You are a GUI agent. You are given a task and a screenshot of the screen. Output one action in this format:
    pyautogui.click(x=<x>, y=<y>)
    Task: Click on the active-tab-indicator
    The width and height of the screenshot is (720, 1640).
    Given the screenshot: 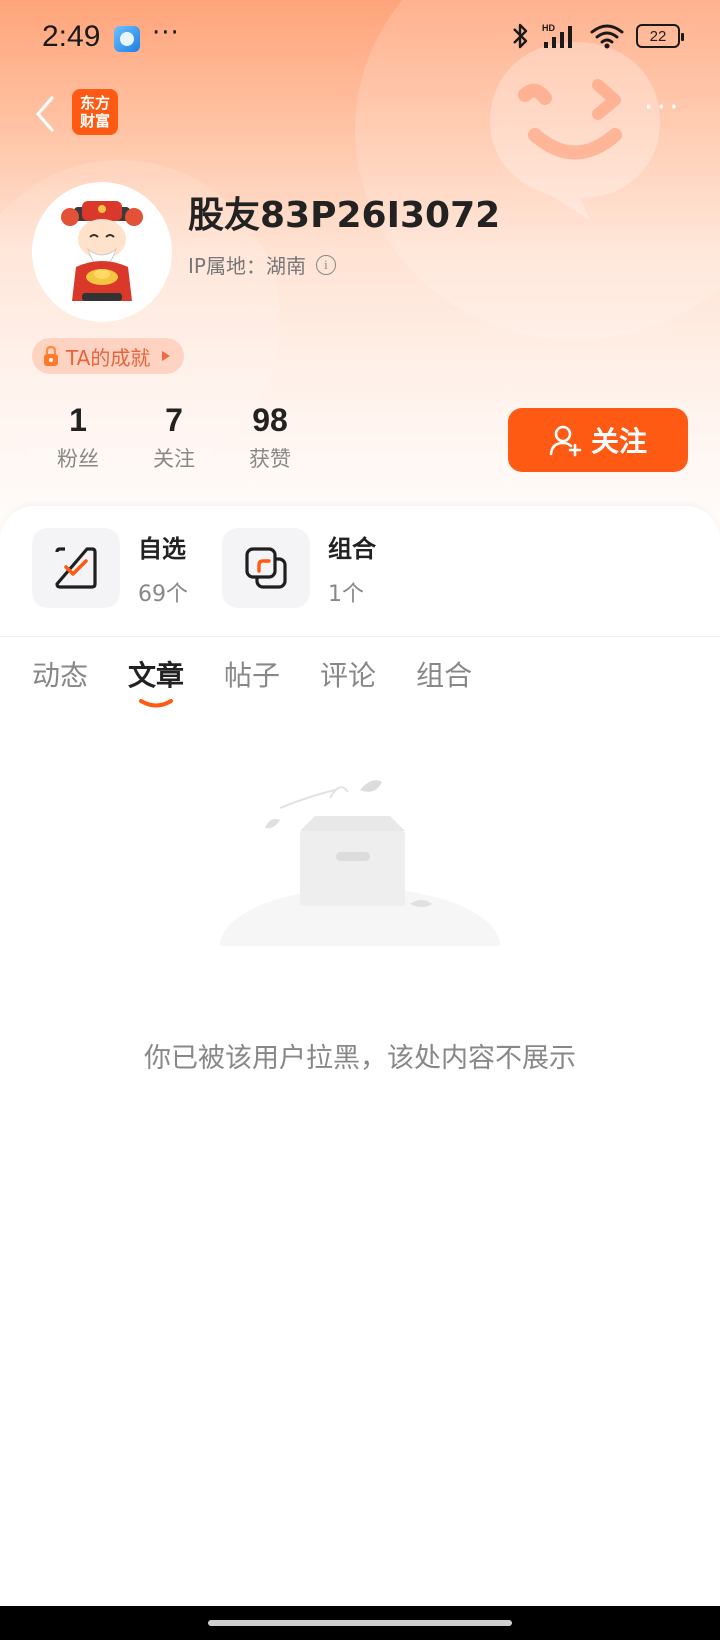 What is the action you would take?
    pyautogui.click(x=156, y=703)
    